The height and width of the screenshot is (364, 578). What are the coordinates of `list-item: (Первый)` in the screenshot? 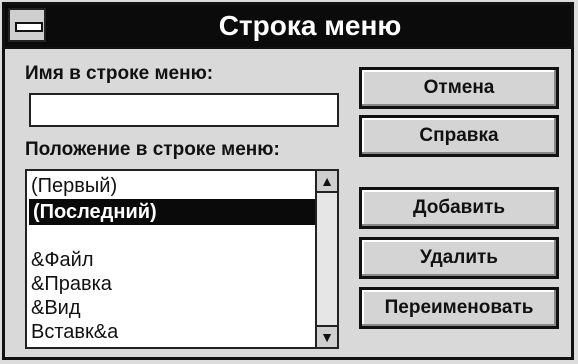 It's located at (74, 186).